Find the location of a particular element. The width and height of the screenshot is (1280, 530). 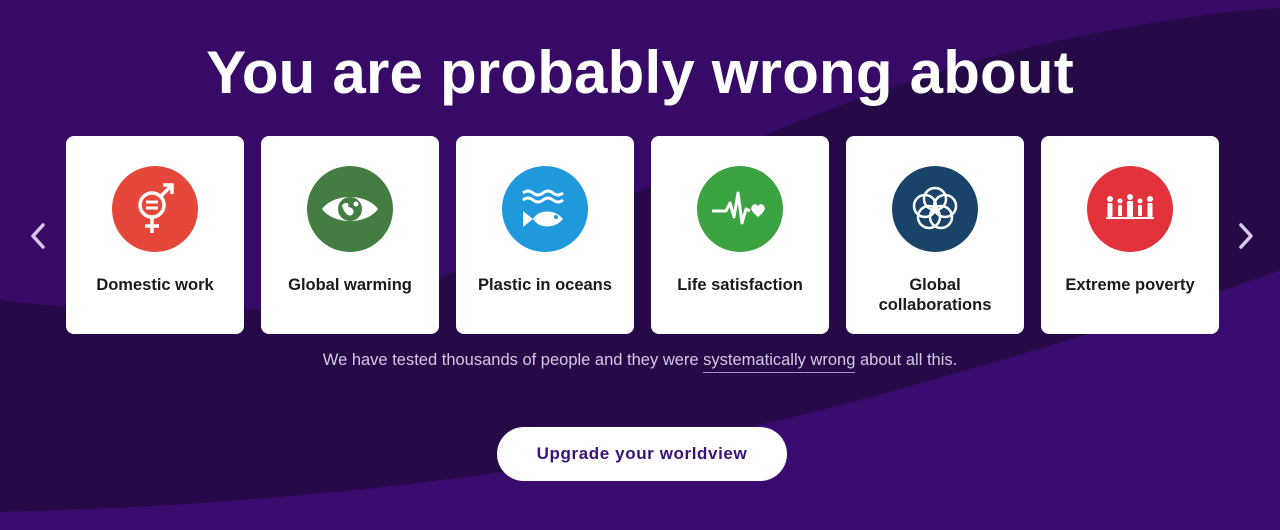

carousel-prev-button is located at coordinates (38, 236).